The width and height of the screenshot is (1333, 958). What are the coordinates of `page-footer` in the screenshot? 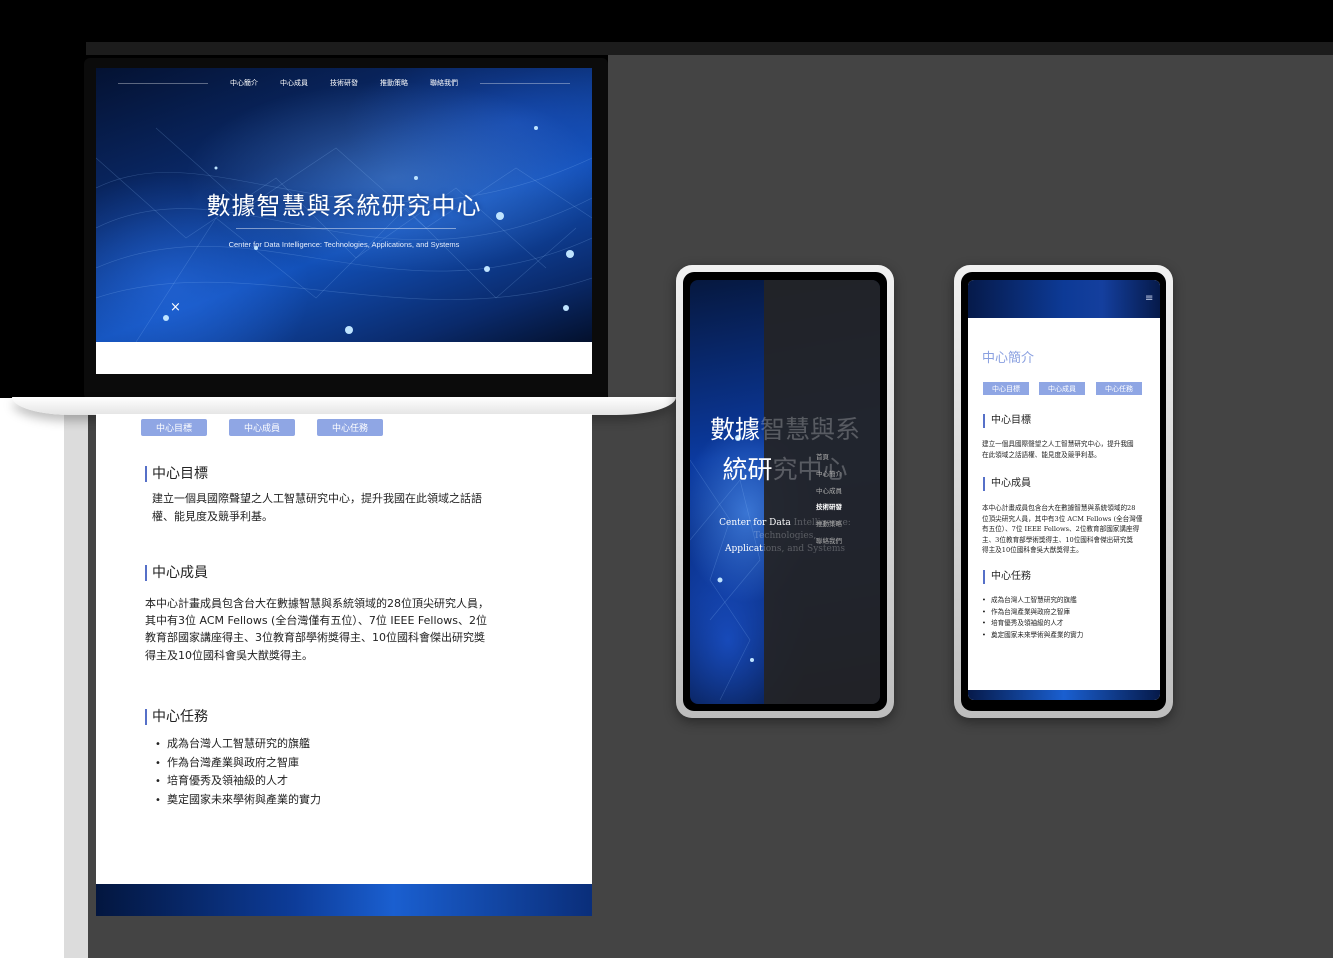 It's located at (344, 900).